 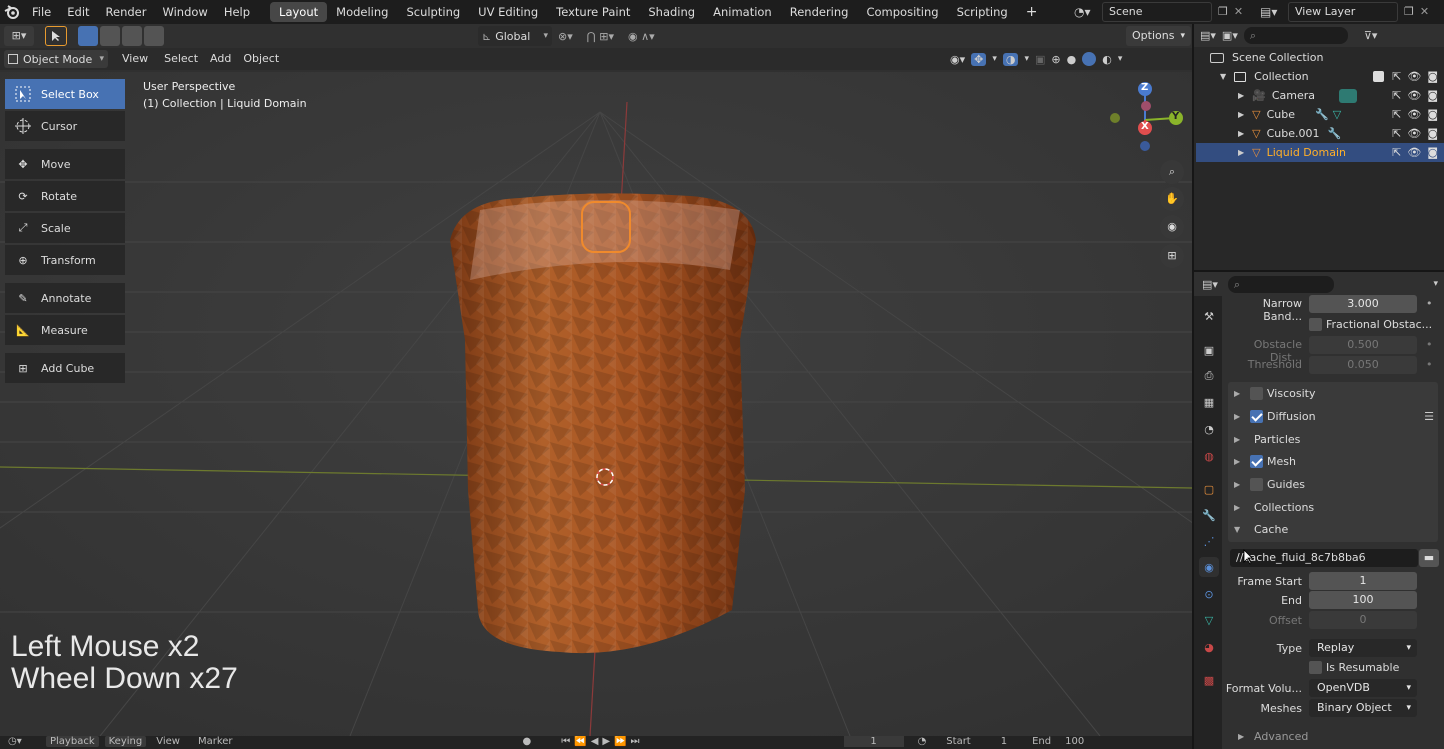 I want to click on tool-icon, so click(x=56, y=36).